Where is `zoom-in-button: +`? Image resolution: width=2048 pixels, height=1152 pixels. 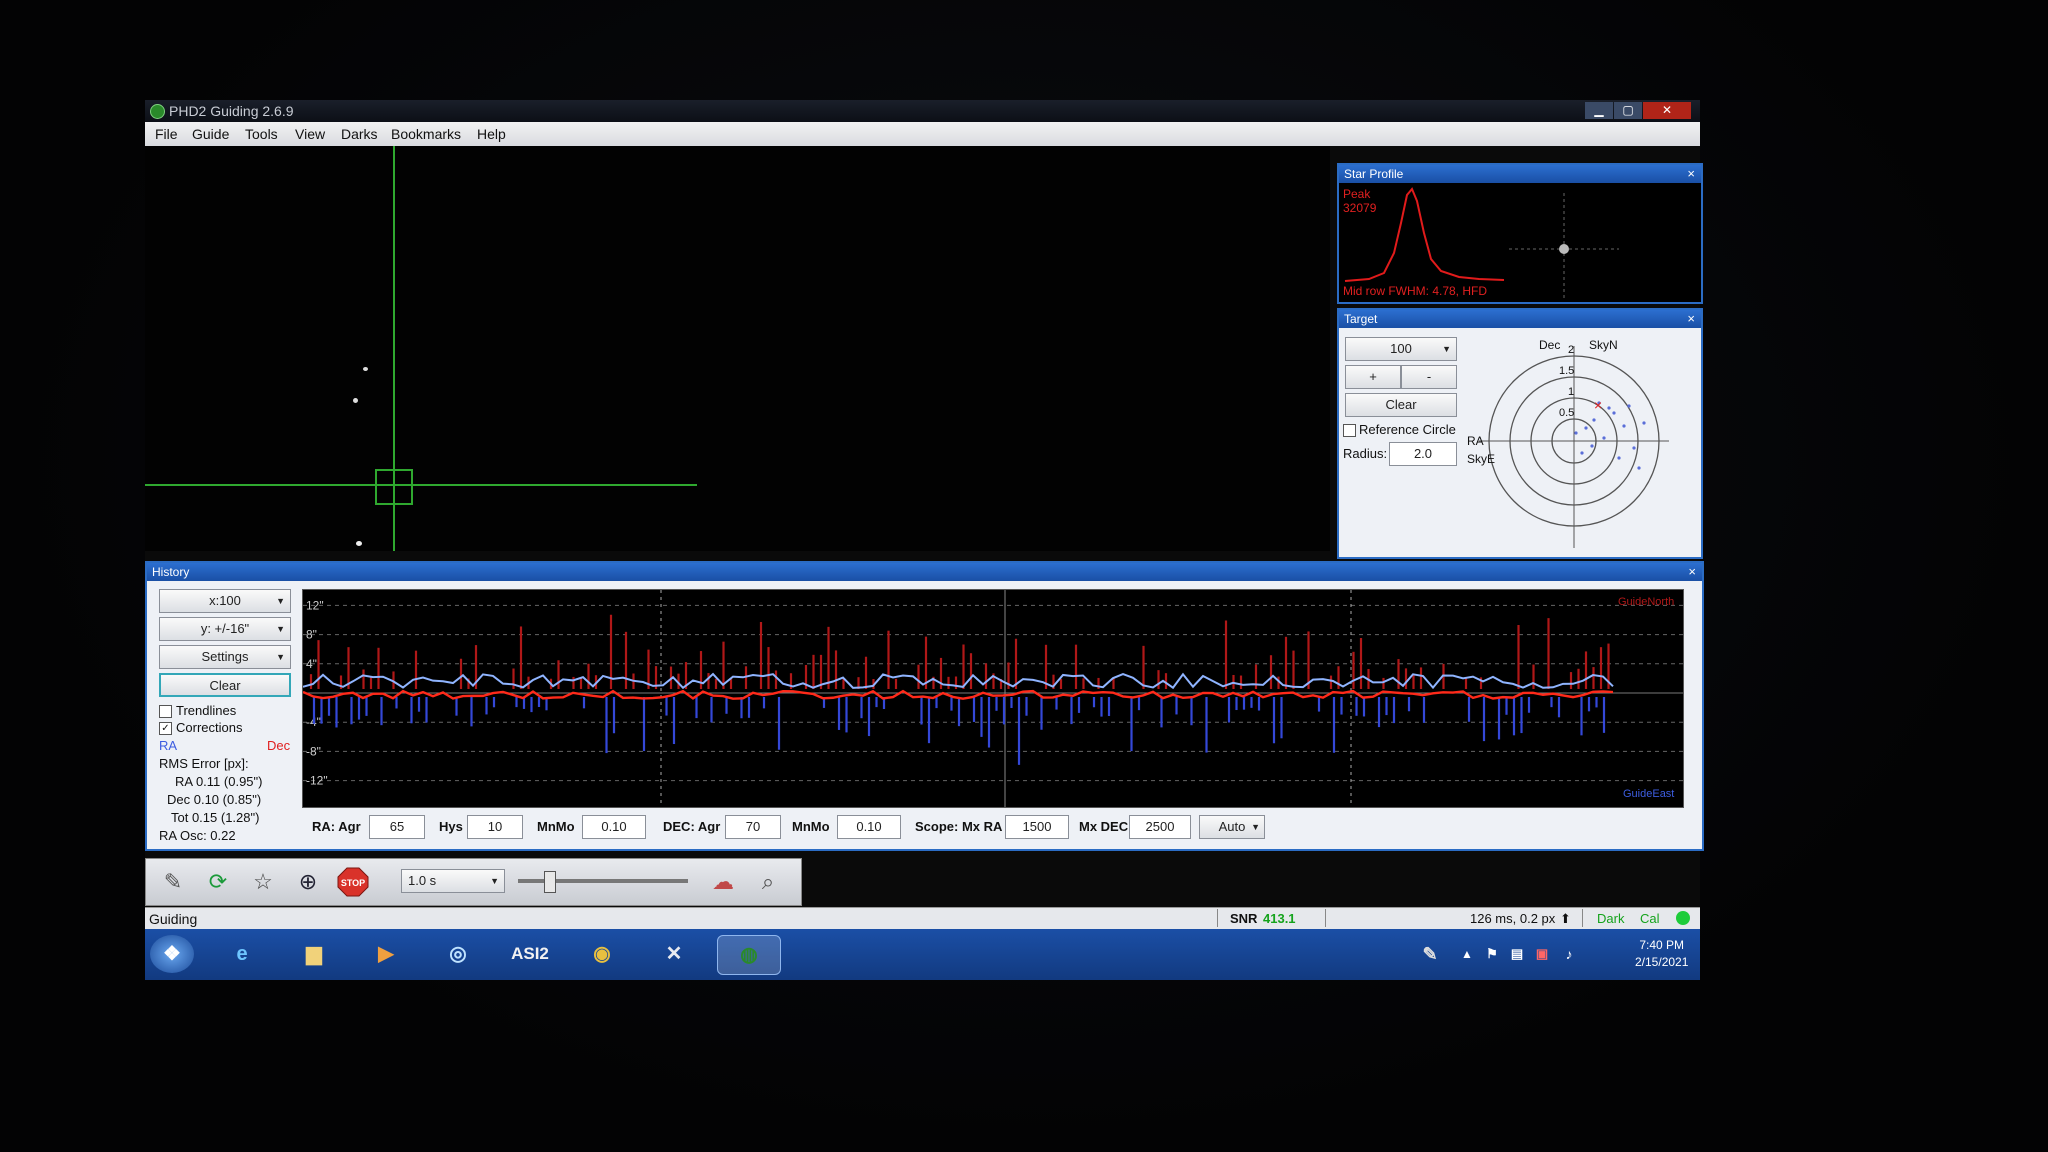 zoom-in-button: + is located at coordinates (1373, 377).